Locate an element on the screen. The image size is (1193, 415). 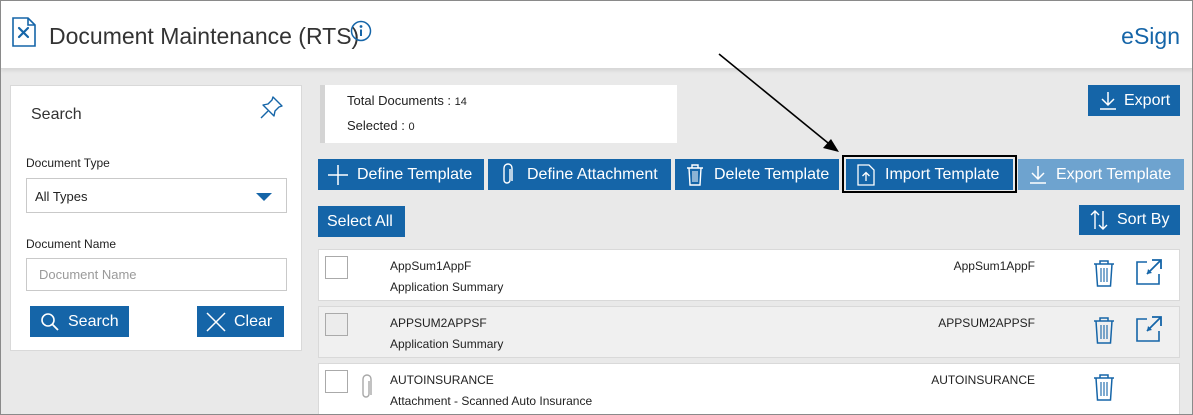
document-tools-icon is located at coordinates (24, 32).